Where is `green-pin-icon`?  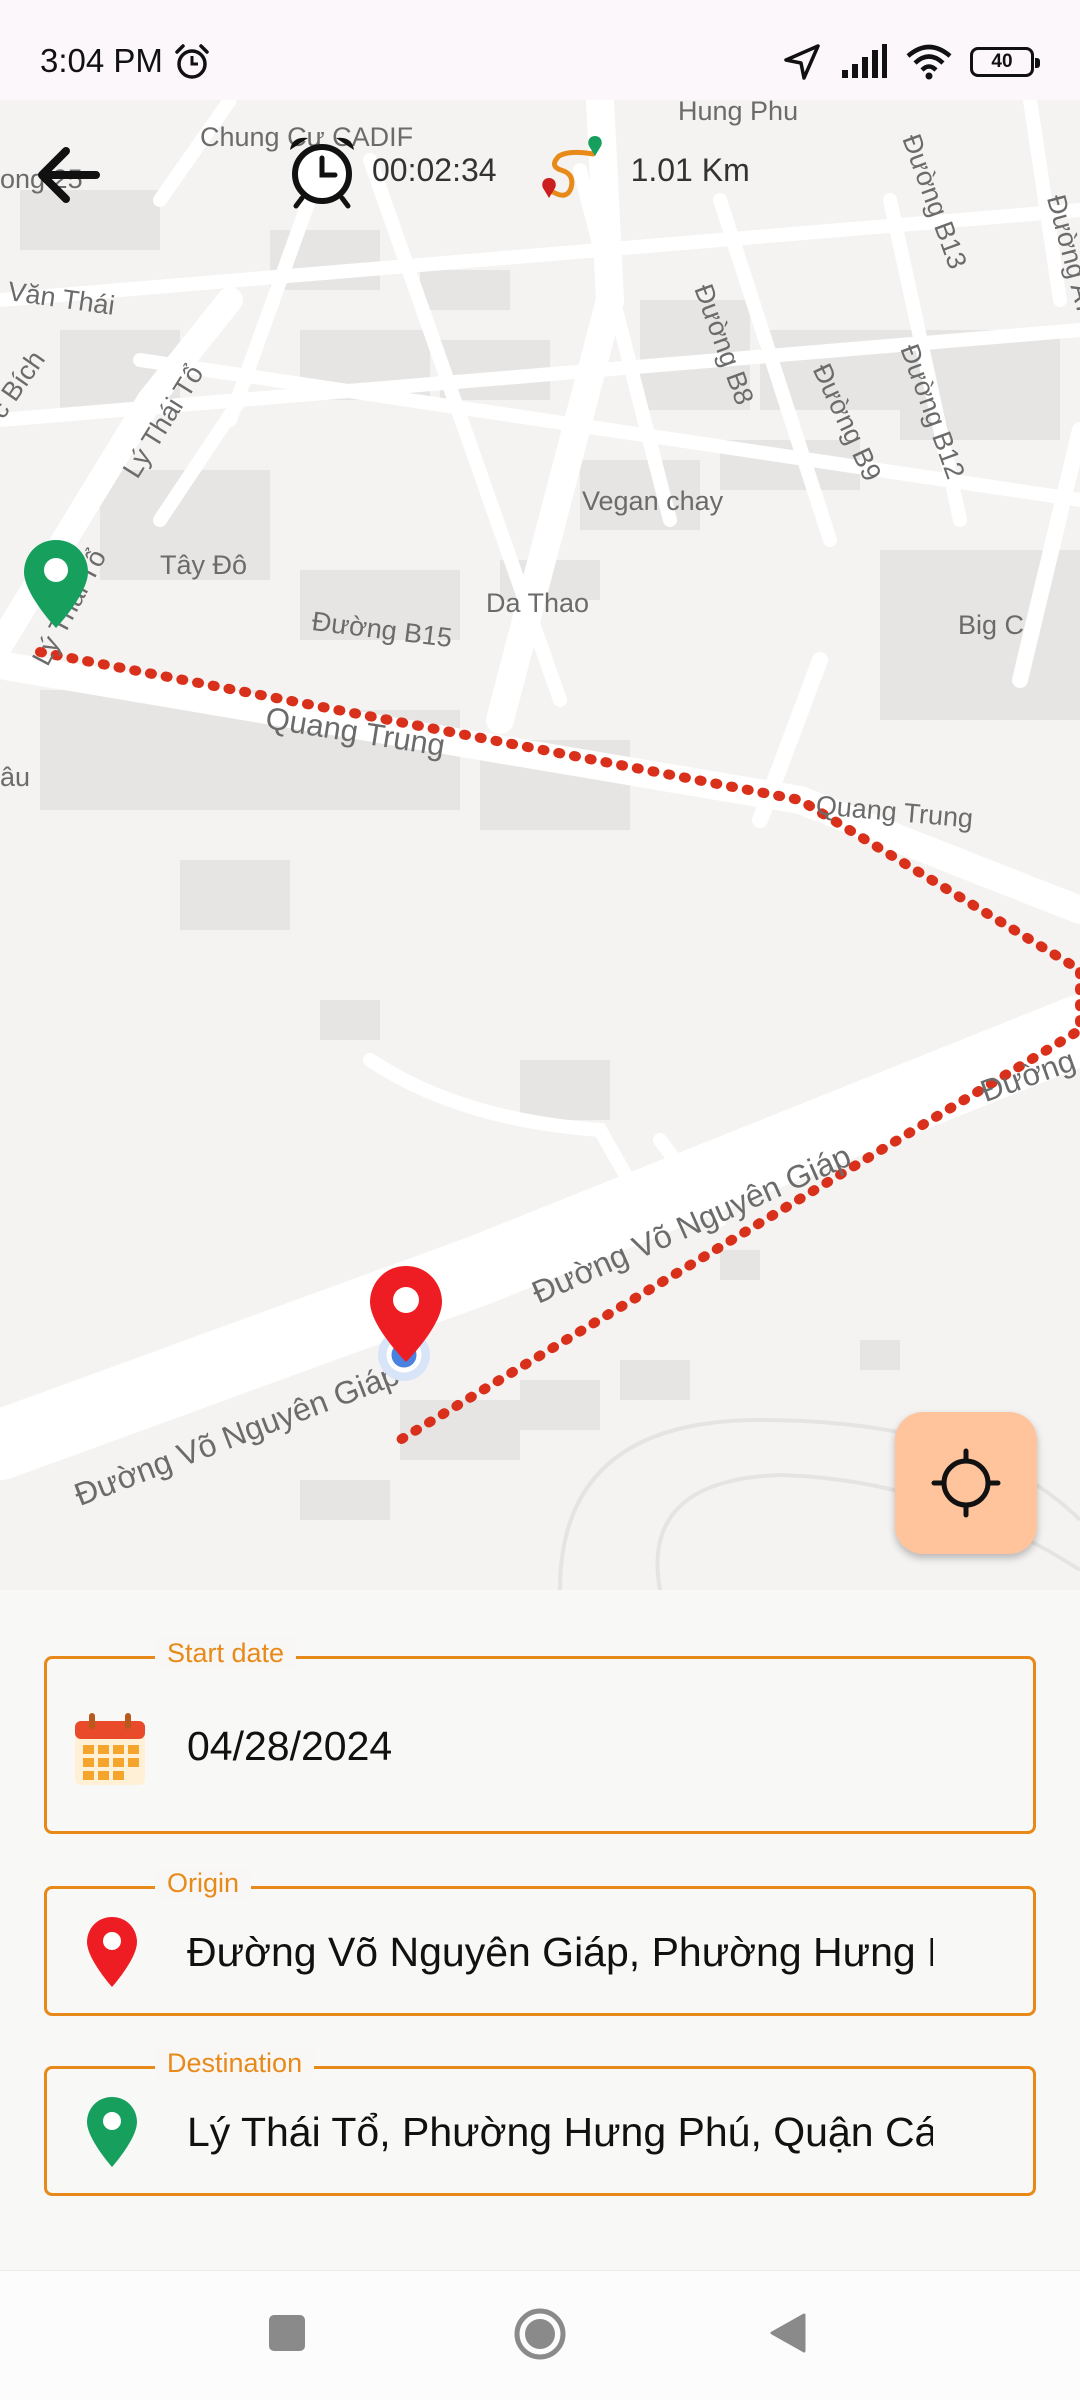
green-pin-icon is located at coordinates (112, 2132).